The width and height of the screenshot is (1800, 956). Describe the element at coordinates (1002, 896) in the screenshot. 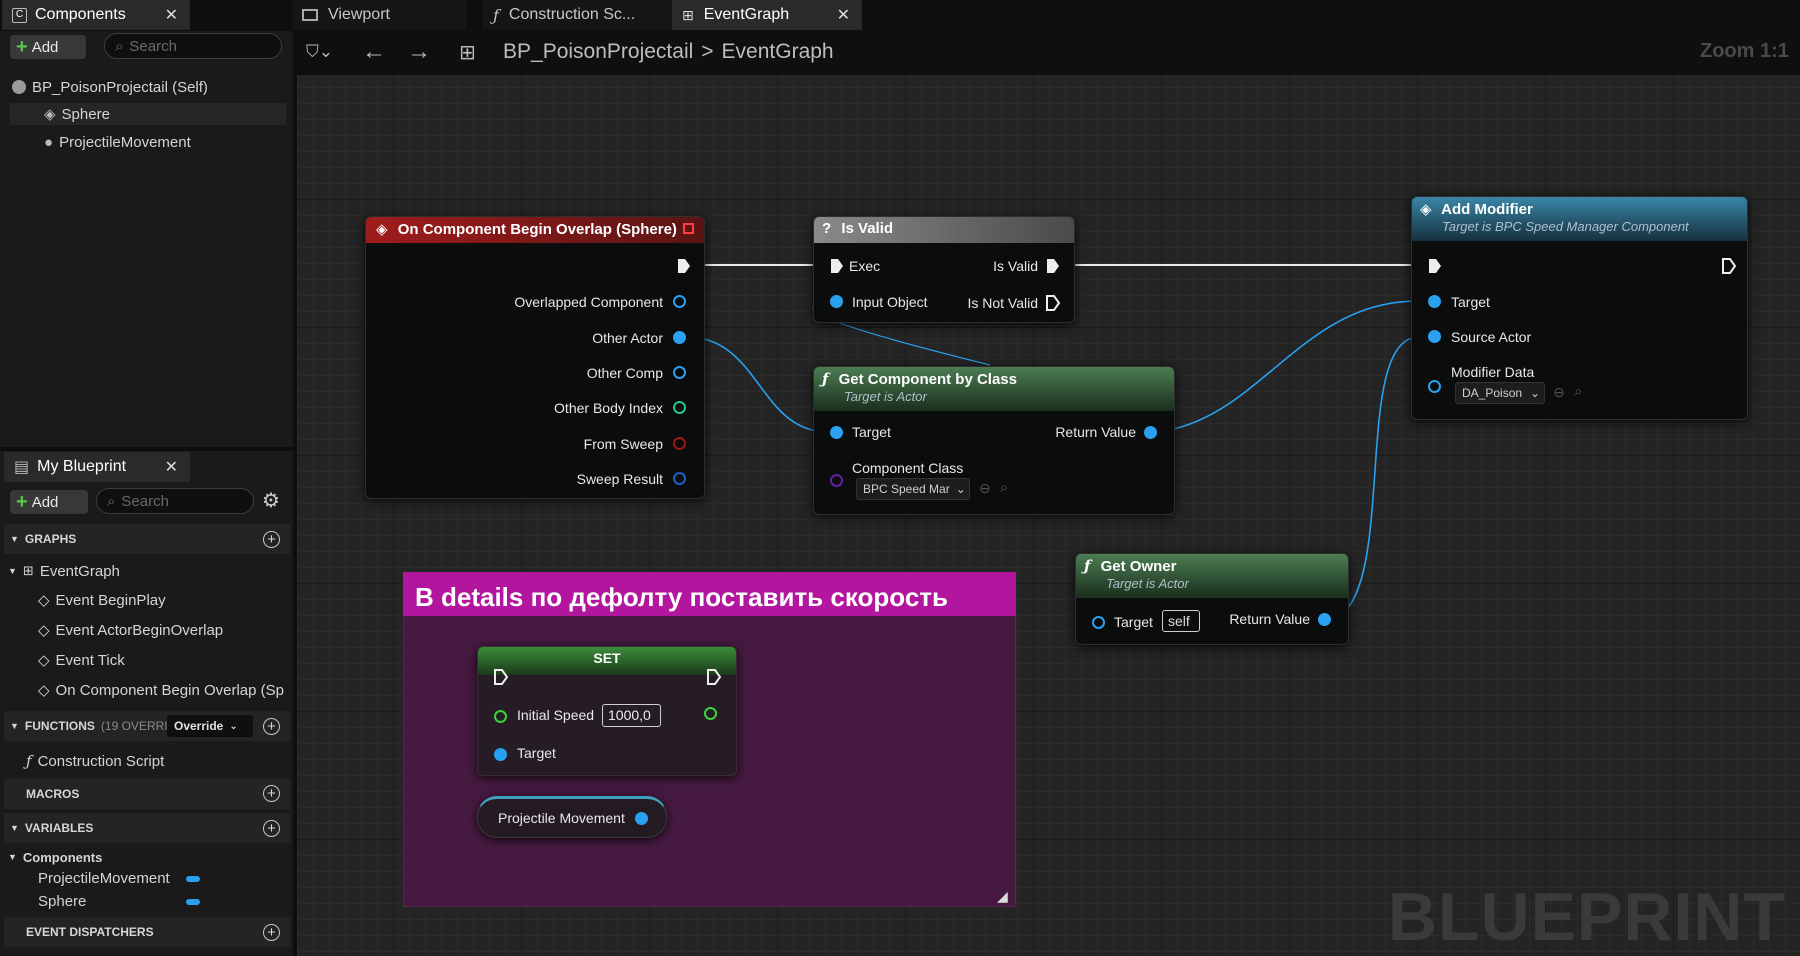

I see `resize-handle-icon: ◢` at that location.